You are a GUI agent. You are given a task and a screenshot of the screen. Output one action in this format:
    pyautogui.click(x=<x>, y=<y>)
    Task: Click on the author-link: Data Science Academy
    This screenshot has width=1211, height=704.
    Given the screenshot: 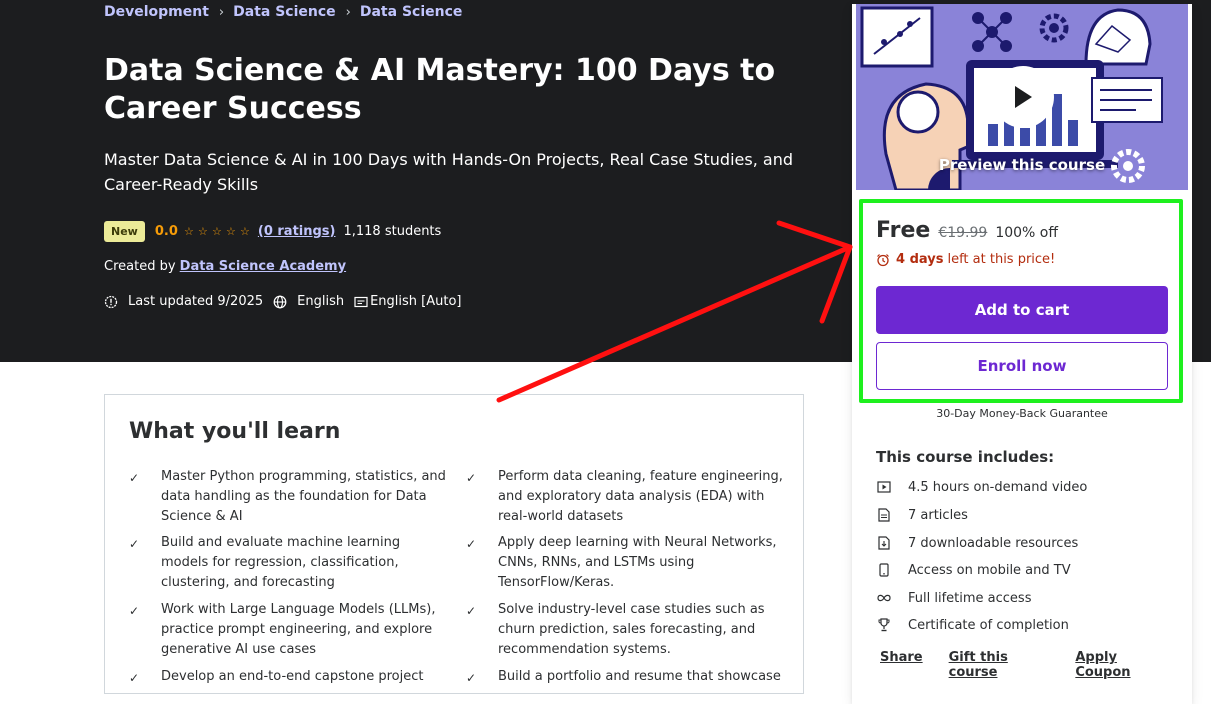 What is the action you would take?
    pyautogui.click(x=263, y=266)
    